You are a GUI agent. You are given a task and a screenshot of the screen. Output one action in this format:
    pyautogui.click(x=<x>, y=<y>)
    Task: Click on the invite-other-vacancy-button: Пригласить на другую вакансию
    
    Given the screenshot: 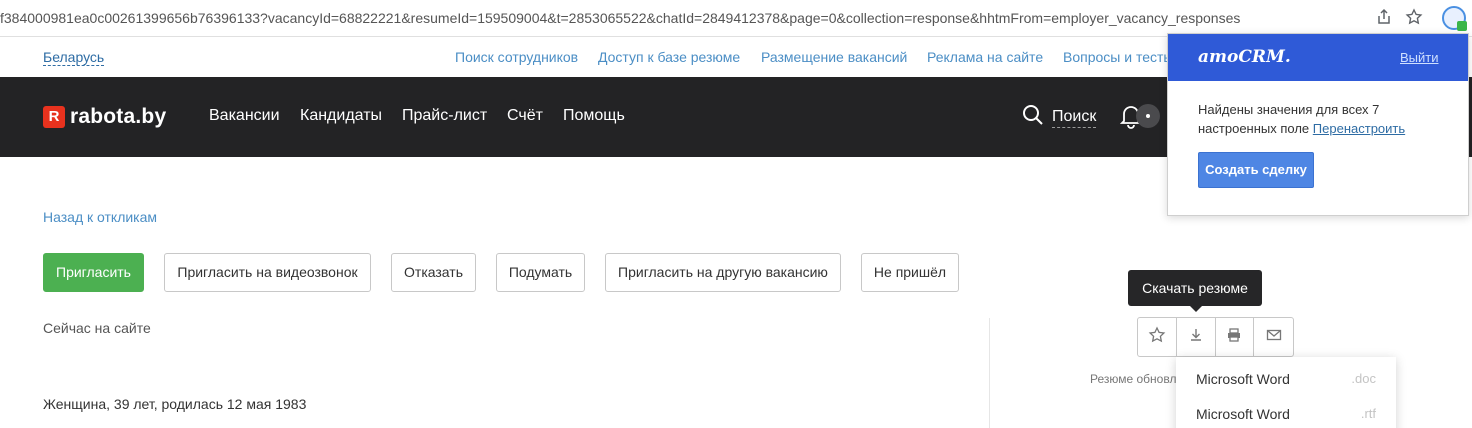 What is the action you would take?
    pyautogui.click(x=723, y=272)
    